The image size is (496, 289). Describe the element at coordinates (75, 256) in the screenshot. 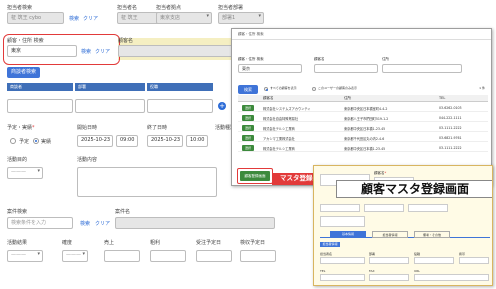

I see `kakudo-select: ———` at that location.